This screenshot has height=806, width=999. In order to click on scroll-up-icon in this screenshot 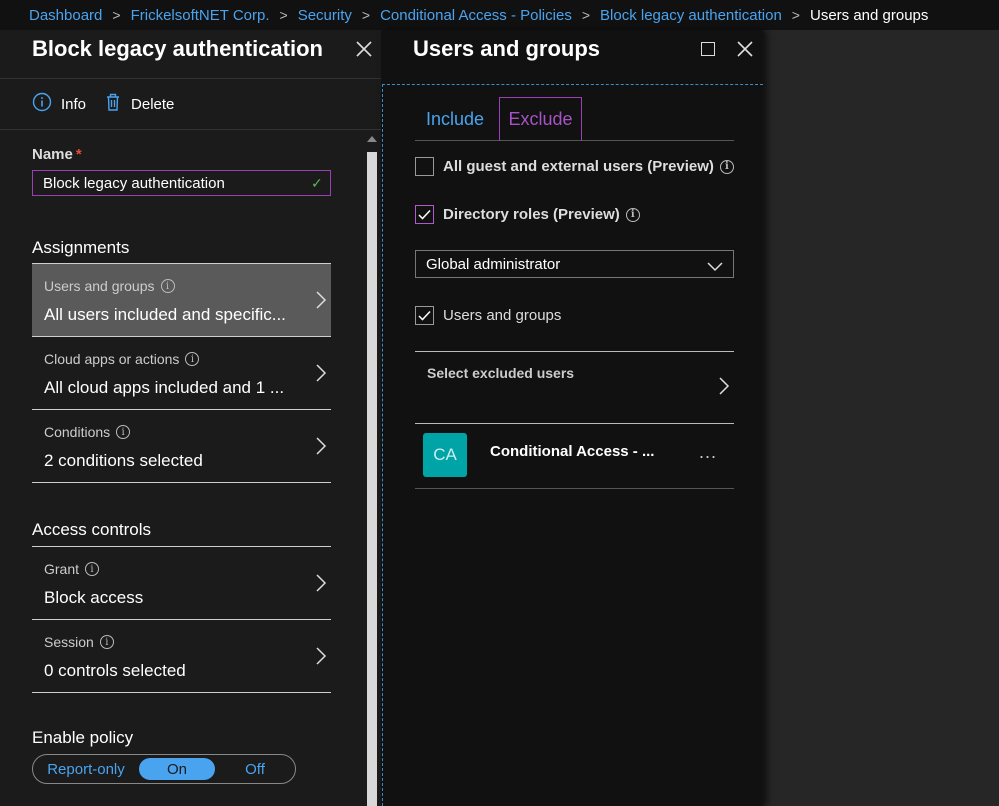, I will do `click(372, 139)`.